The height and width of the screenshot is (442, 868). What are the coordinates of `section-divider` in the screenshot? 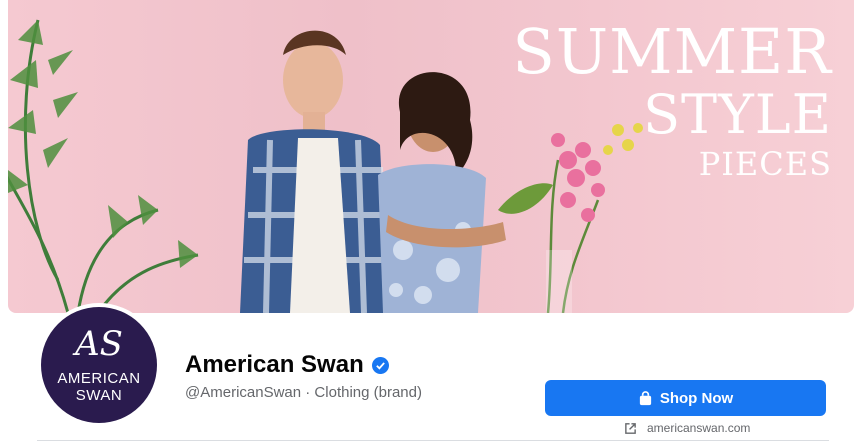 It's located at (433, 440).